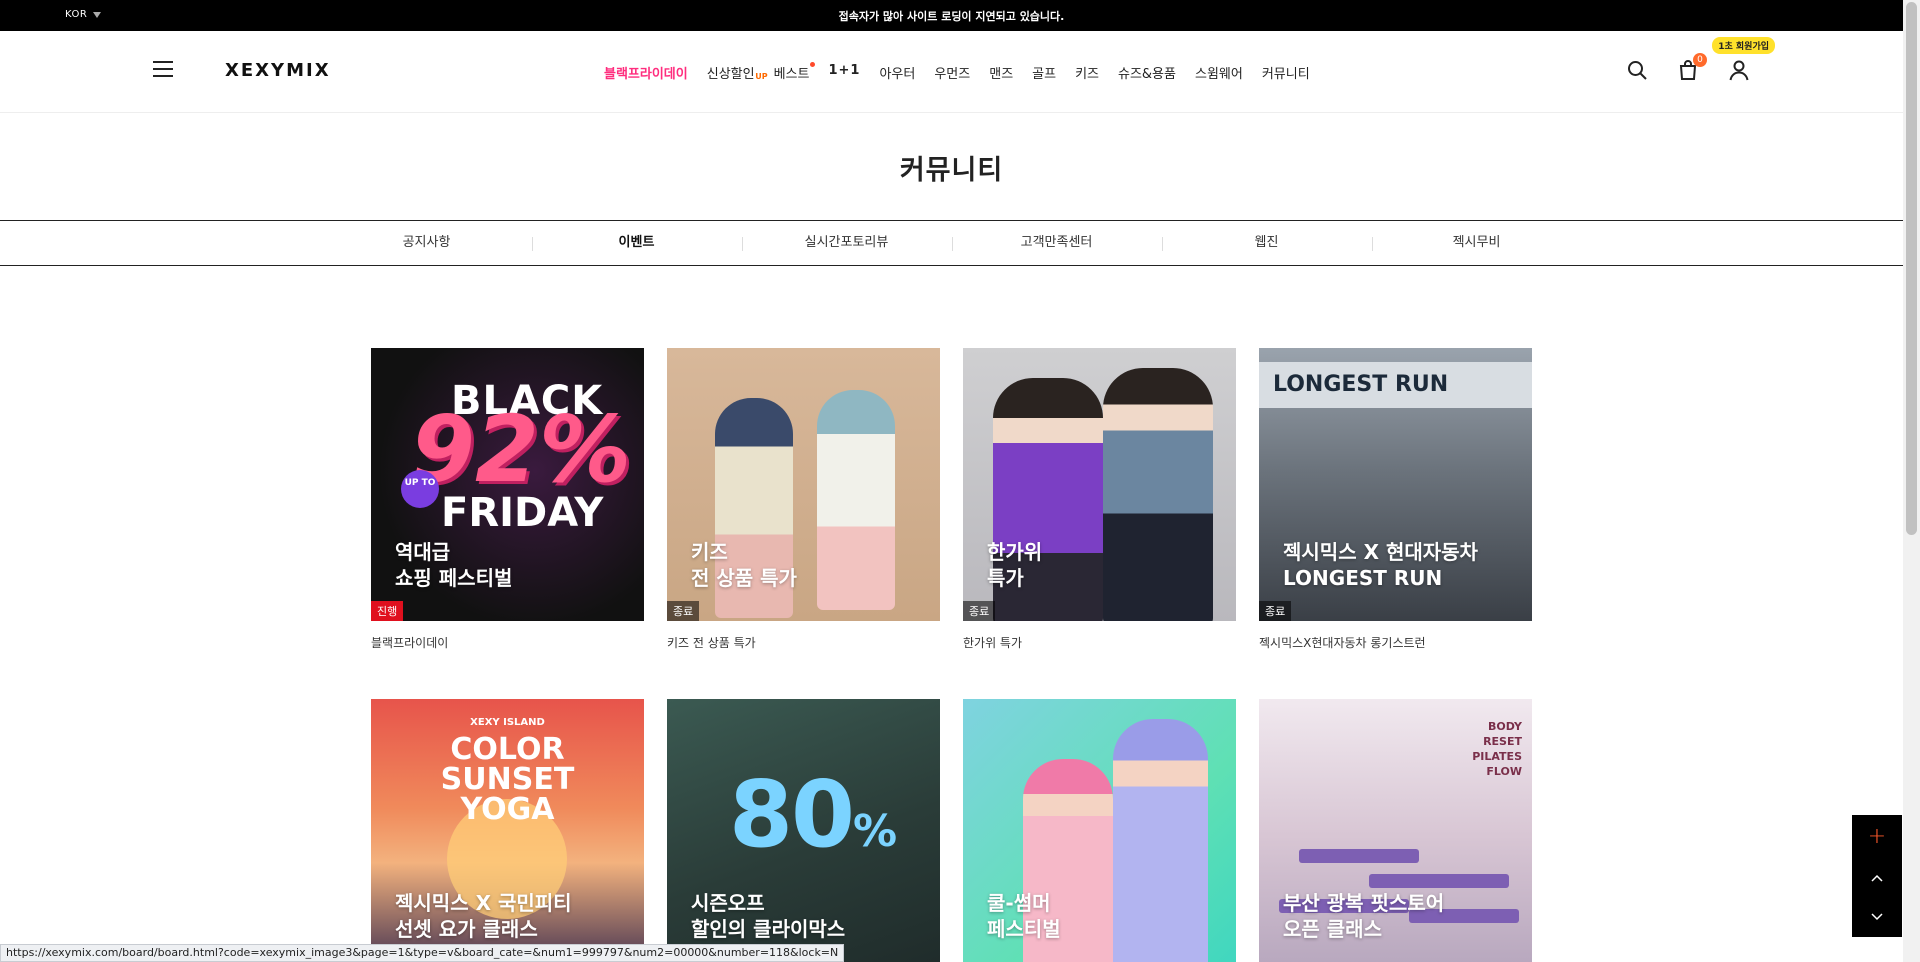  I want to click on nav-item: 베스트, so click(794, 72).